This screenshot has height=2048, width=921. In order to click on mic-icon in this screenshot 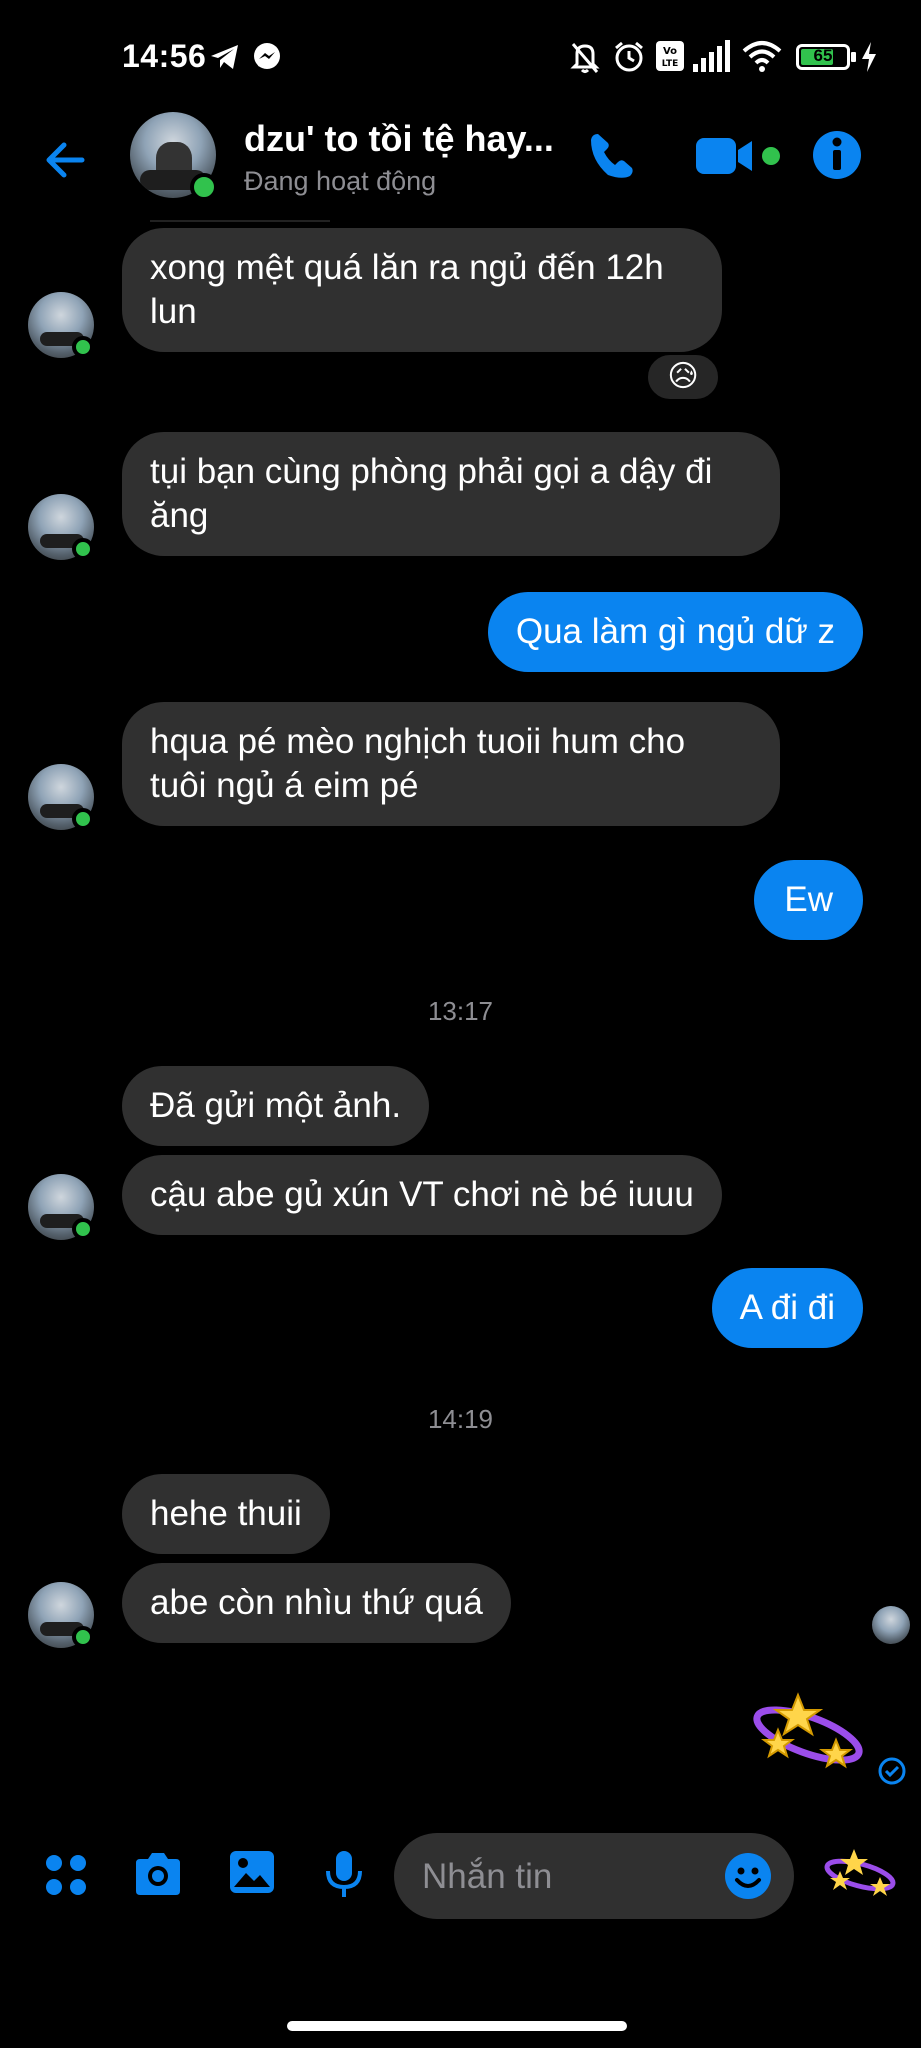, I will do `click(344, 1874)`.